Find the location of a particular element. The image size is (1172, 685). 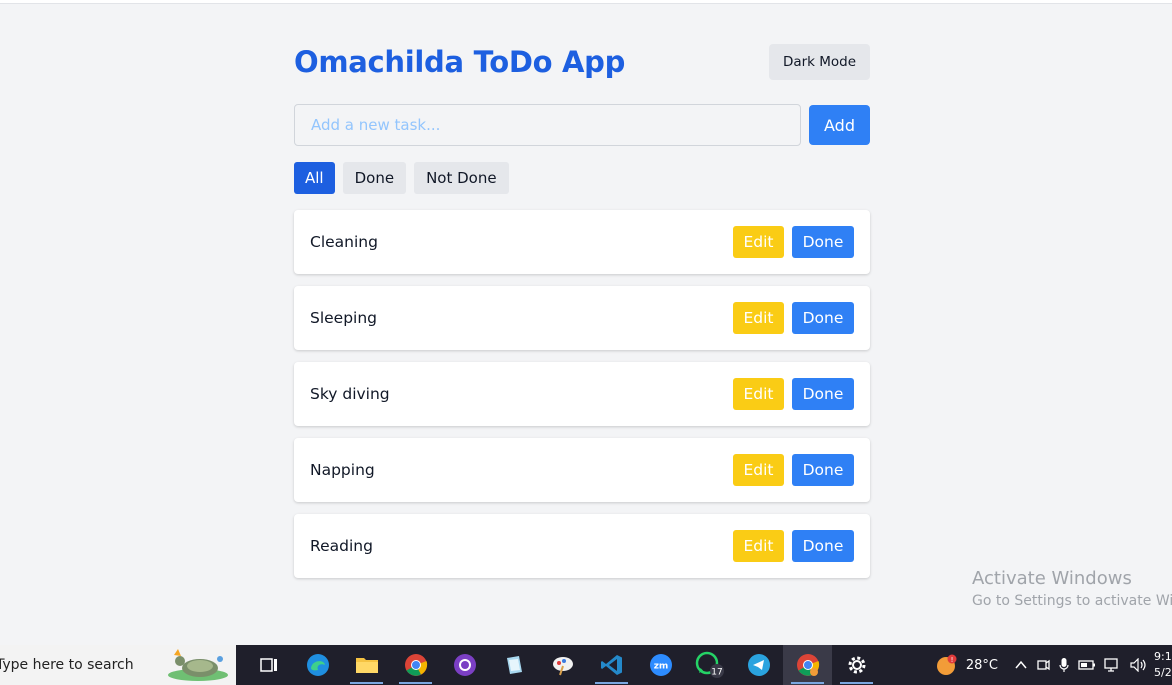

new-task-input is located at coordinates (547, 125).